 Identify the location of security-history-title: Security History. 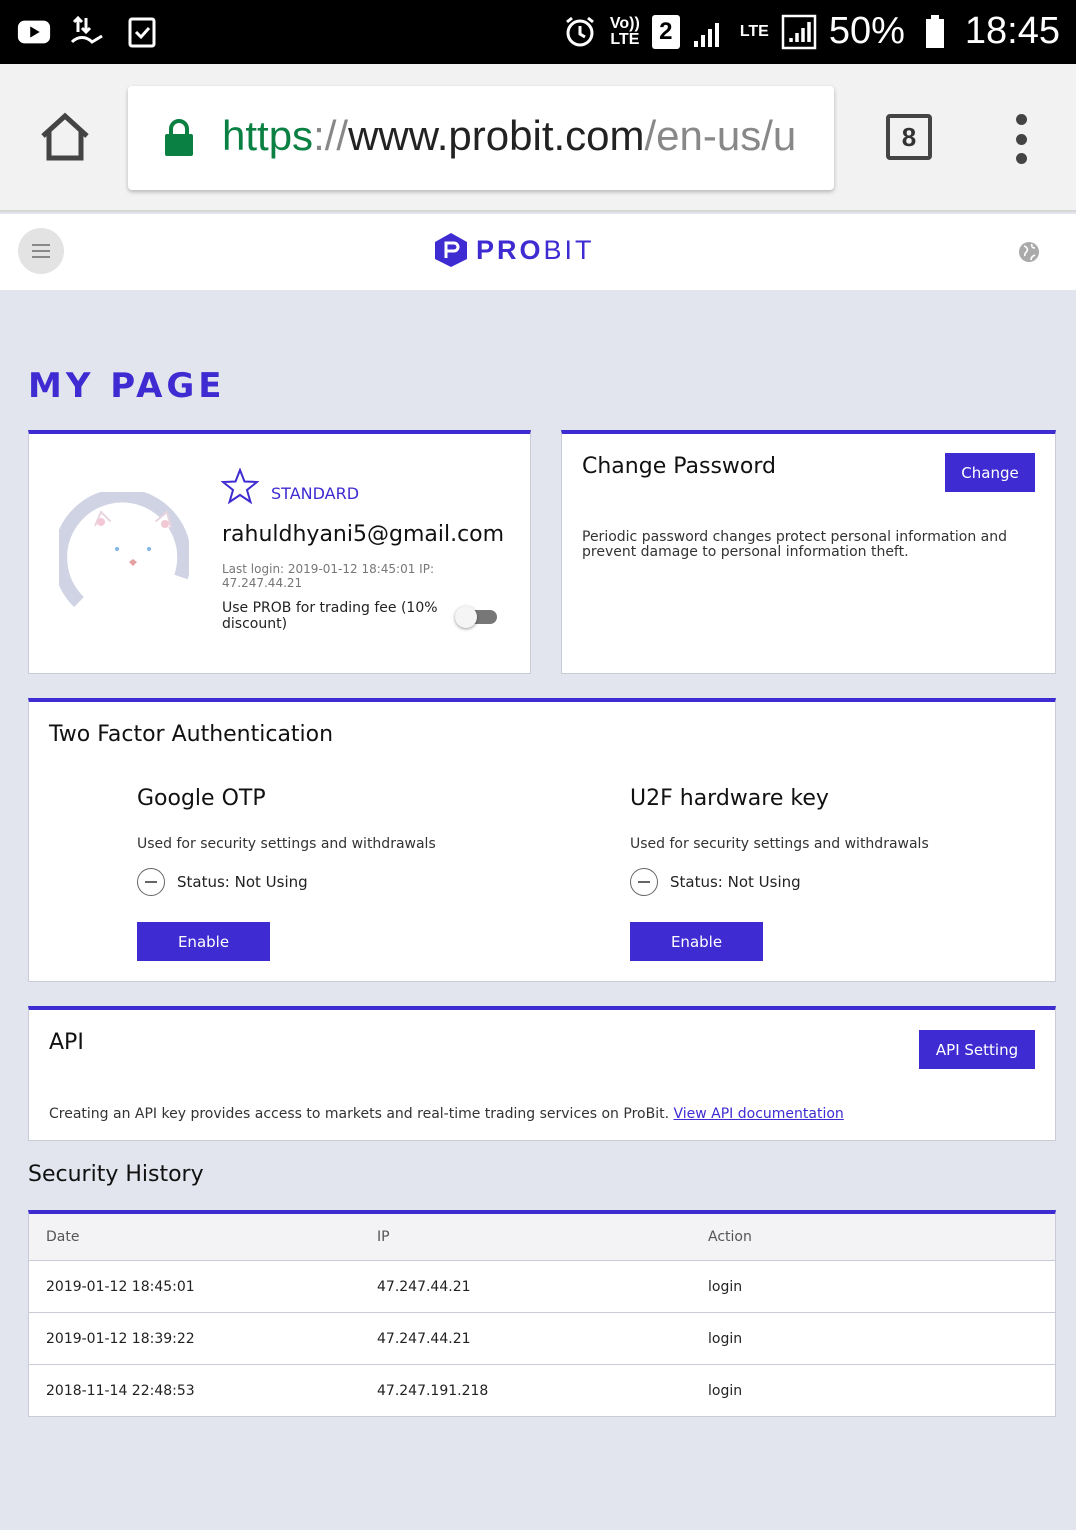
(116, 1174).